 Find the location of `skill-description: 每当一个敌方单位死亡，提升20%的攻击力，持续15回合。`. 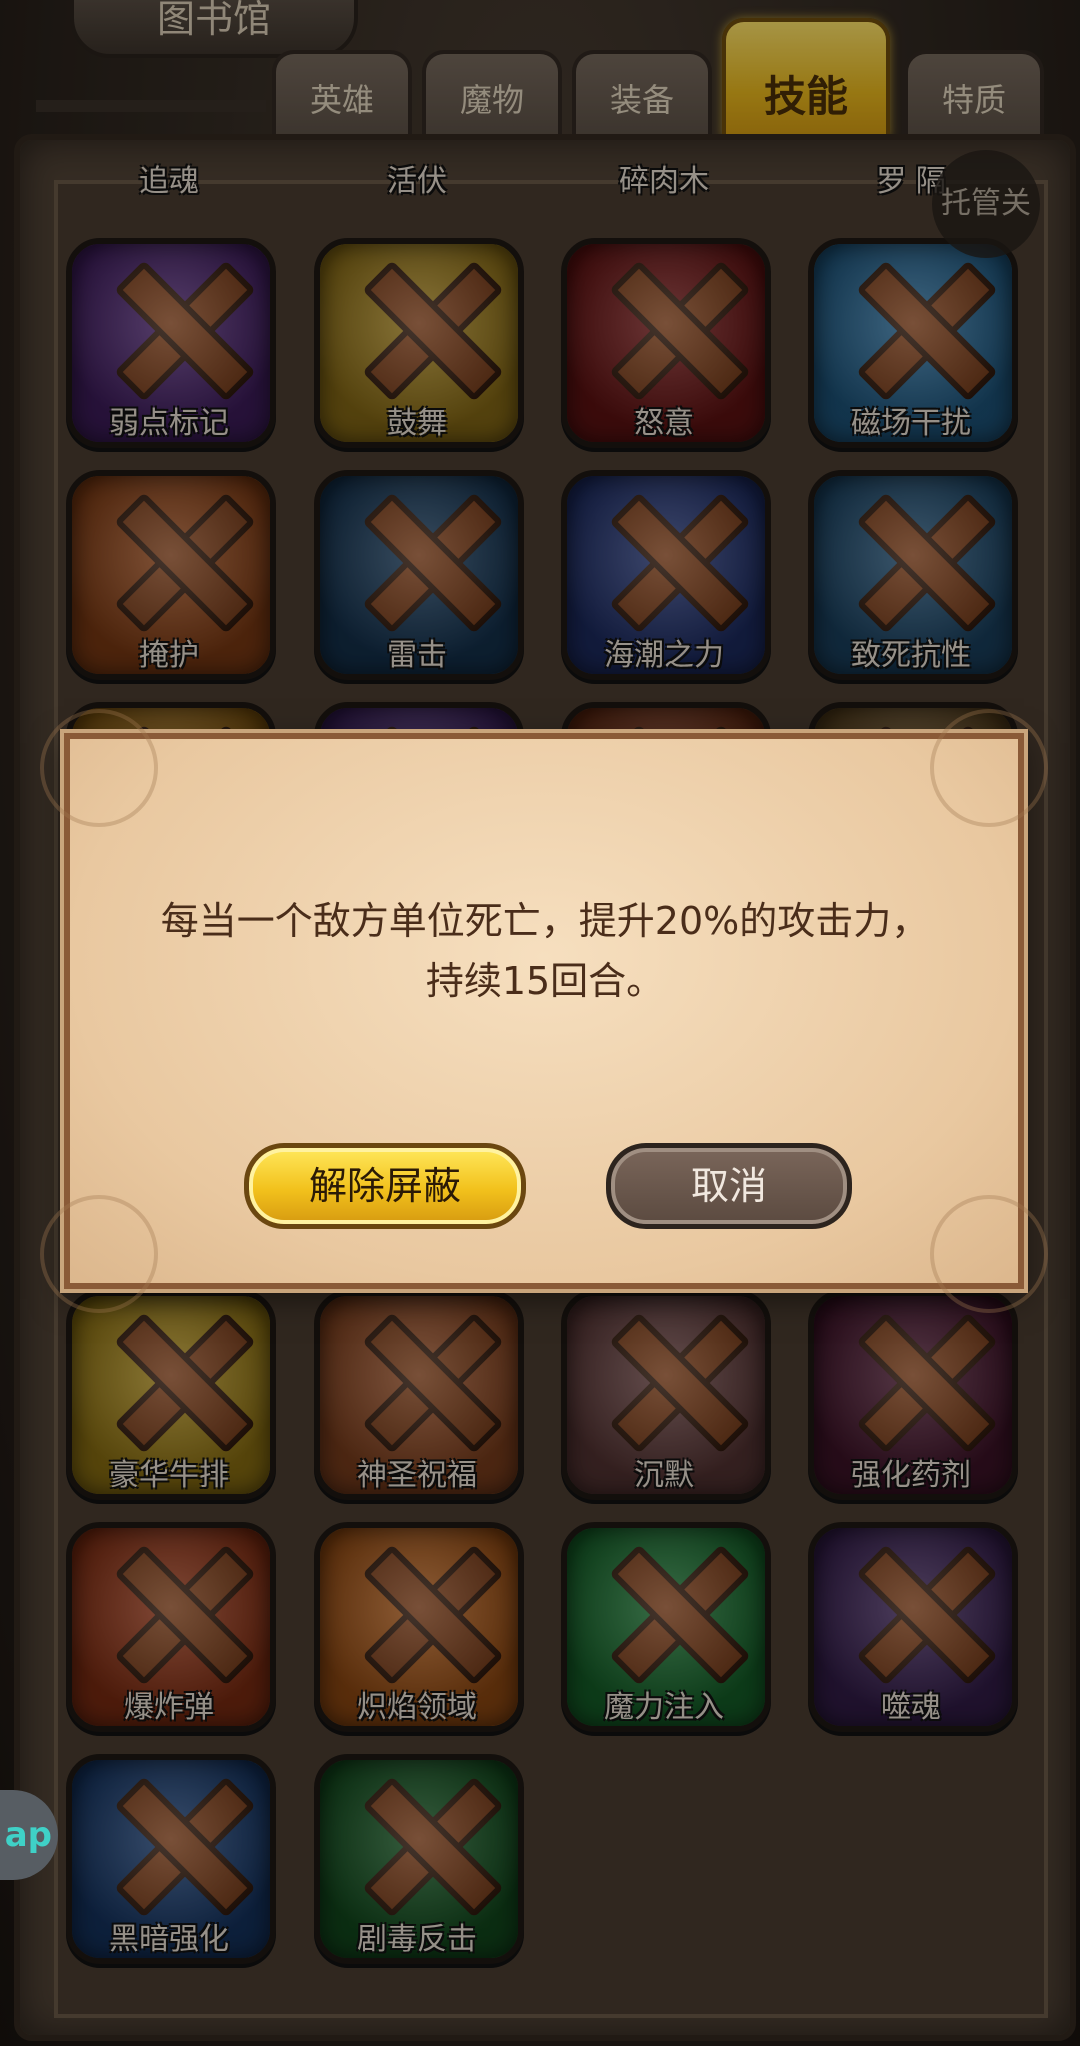

skill-description: 每当一个敌方单位死亡，提升20%的攻击力，持续15回合。 is located at coordinates (545, 951).